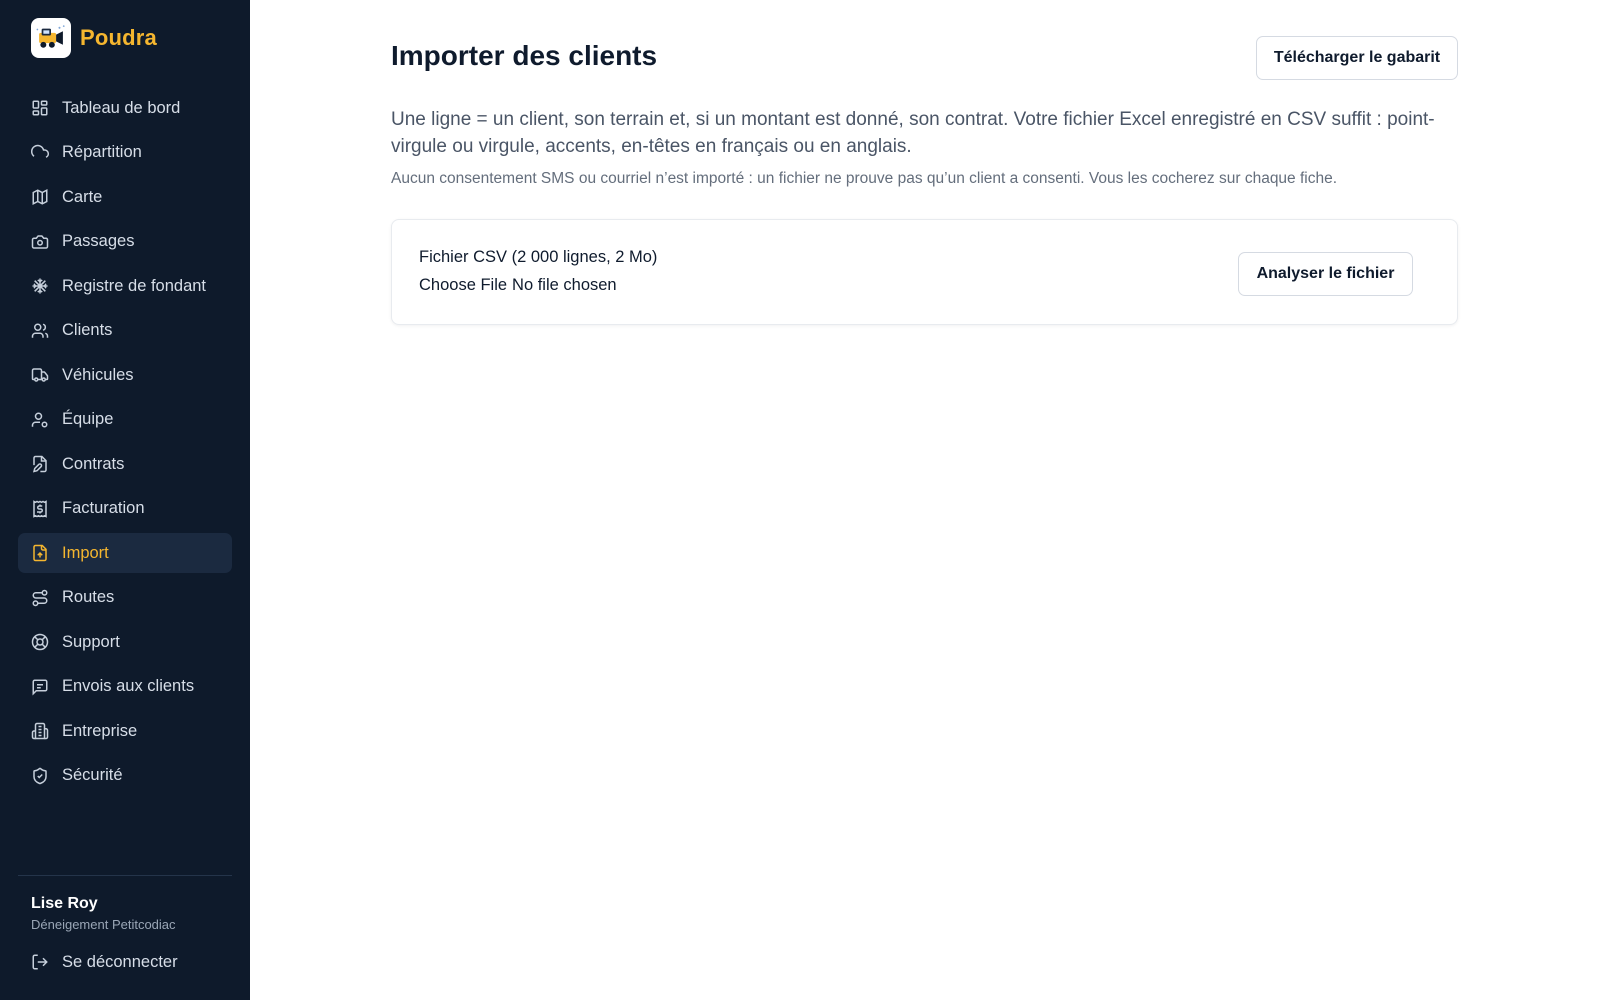 This screenshot has height=1000, width=1600. What do you see at coordinates (524, 55) in the screenshot?
I see `page-title: Importer des clients` at bounding box center [524, 55].